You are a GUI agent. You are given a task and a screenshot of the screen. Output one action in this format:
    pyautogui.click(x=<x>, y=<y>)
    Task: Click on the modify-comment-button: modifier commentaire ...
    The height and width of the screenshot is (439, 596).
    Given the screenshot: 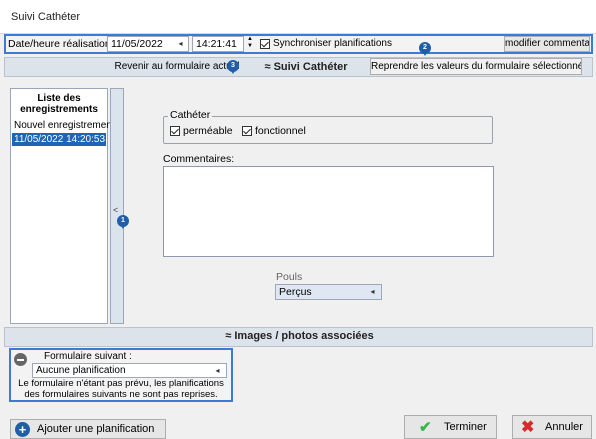 What is the action you would take?
    pyautogui.click(x=547, y=44)
    